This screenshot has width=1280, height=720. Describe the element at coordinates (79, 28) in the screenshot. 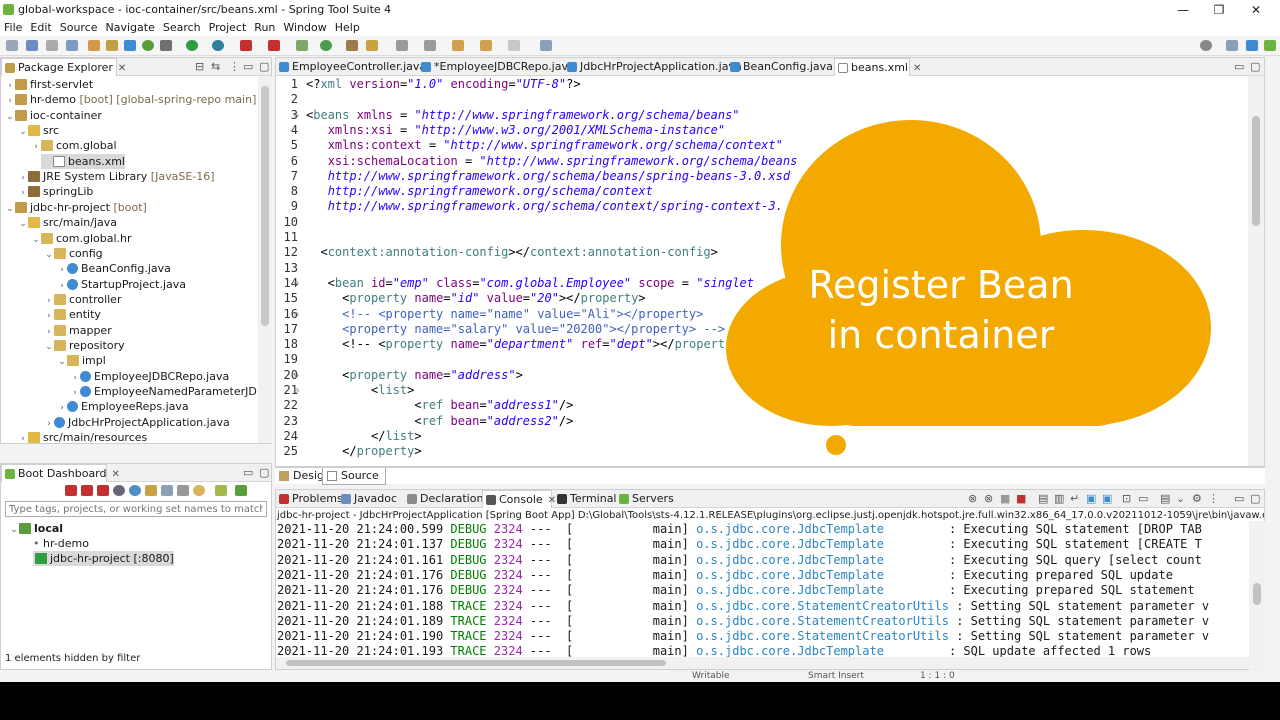

I see `menu-source: Source` at that location.